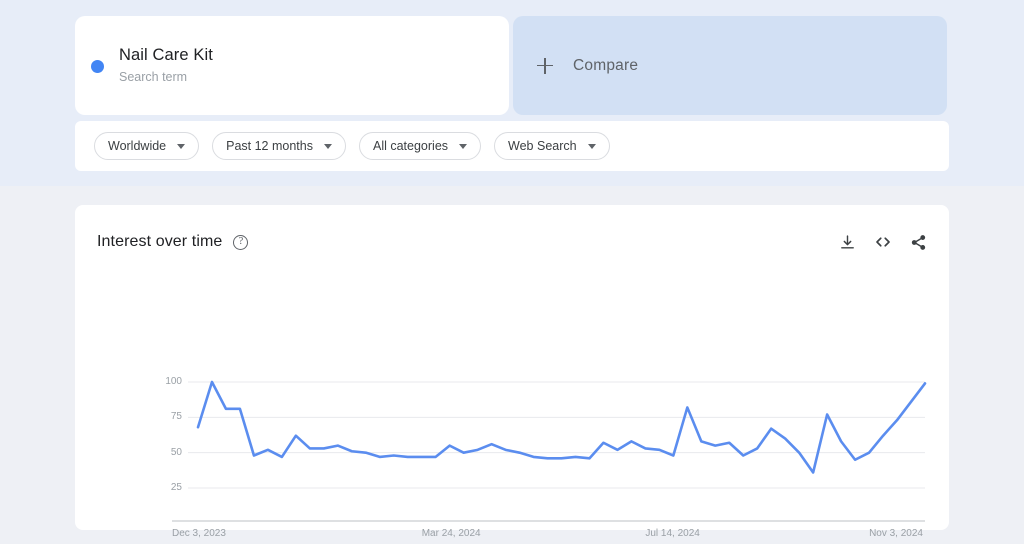 This screenshot has height=544, width=1024. I want to click on x-axis-tick-label: Nov 3, 2024, so click(896, 533).